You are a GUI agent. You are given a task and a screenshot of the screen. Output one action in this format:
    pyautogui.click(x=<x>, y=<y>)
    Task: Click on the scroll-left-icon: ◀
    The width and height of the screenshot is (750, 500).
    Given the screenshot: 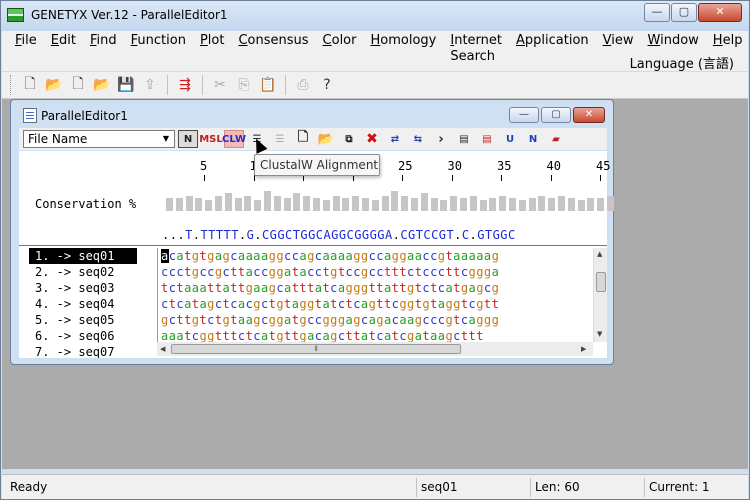 What is the action you would take?
    pyautogui.click(x=162, y=349)
    